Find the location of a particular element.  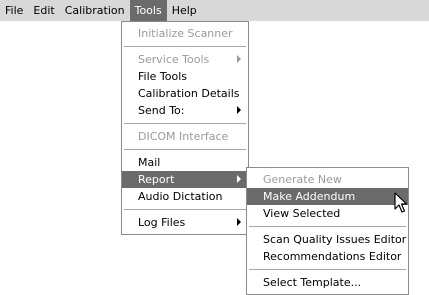

menu-item-dicom-interface: DICOM Interface is located at coordinates (185, 136).